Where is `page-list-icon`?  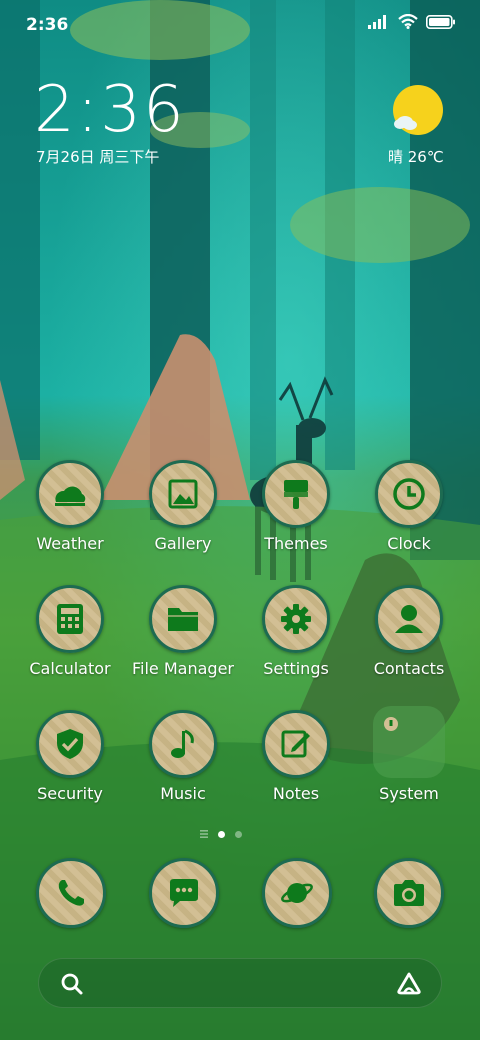
page-list-icon is located at coordinates (204, 834).